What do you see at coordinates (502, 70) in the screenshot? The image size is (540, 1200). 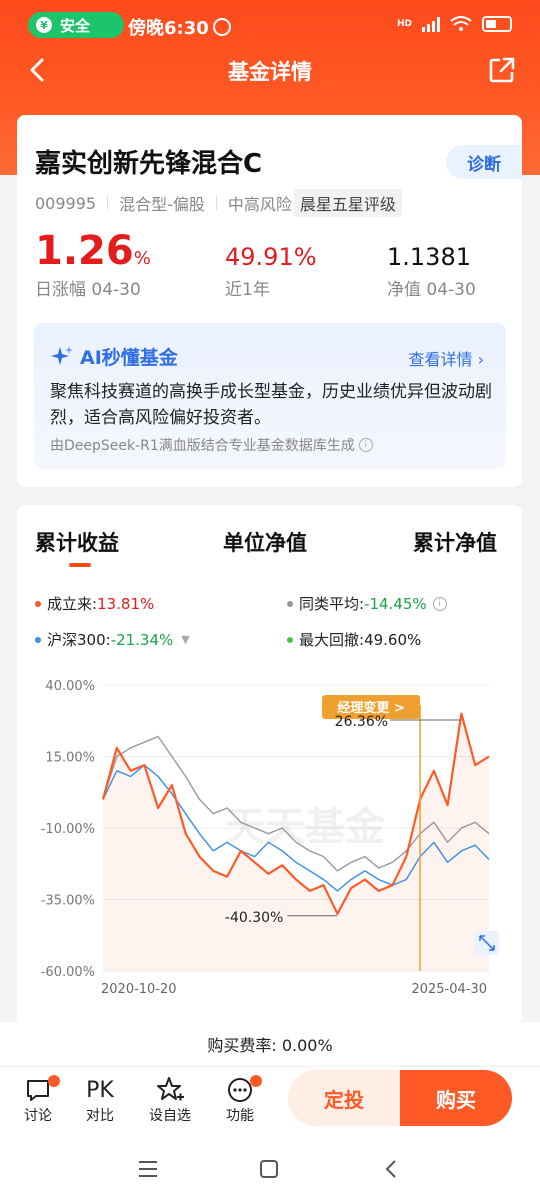 I see `share-icon` at bounding box center [502, 70].